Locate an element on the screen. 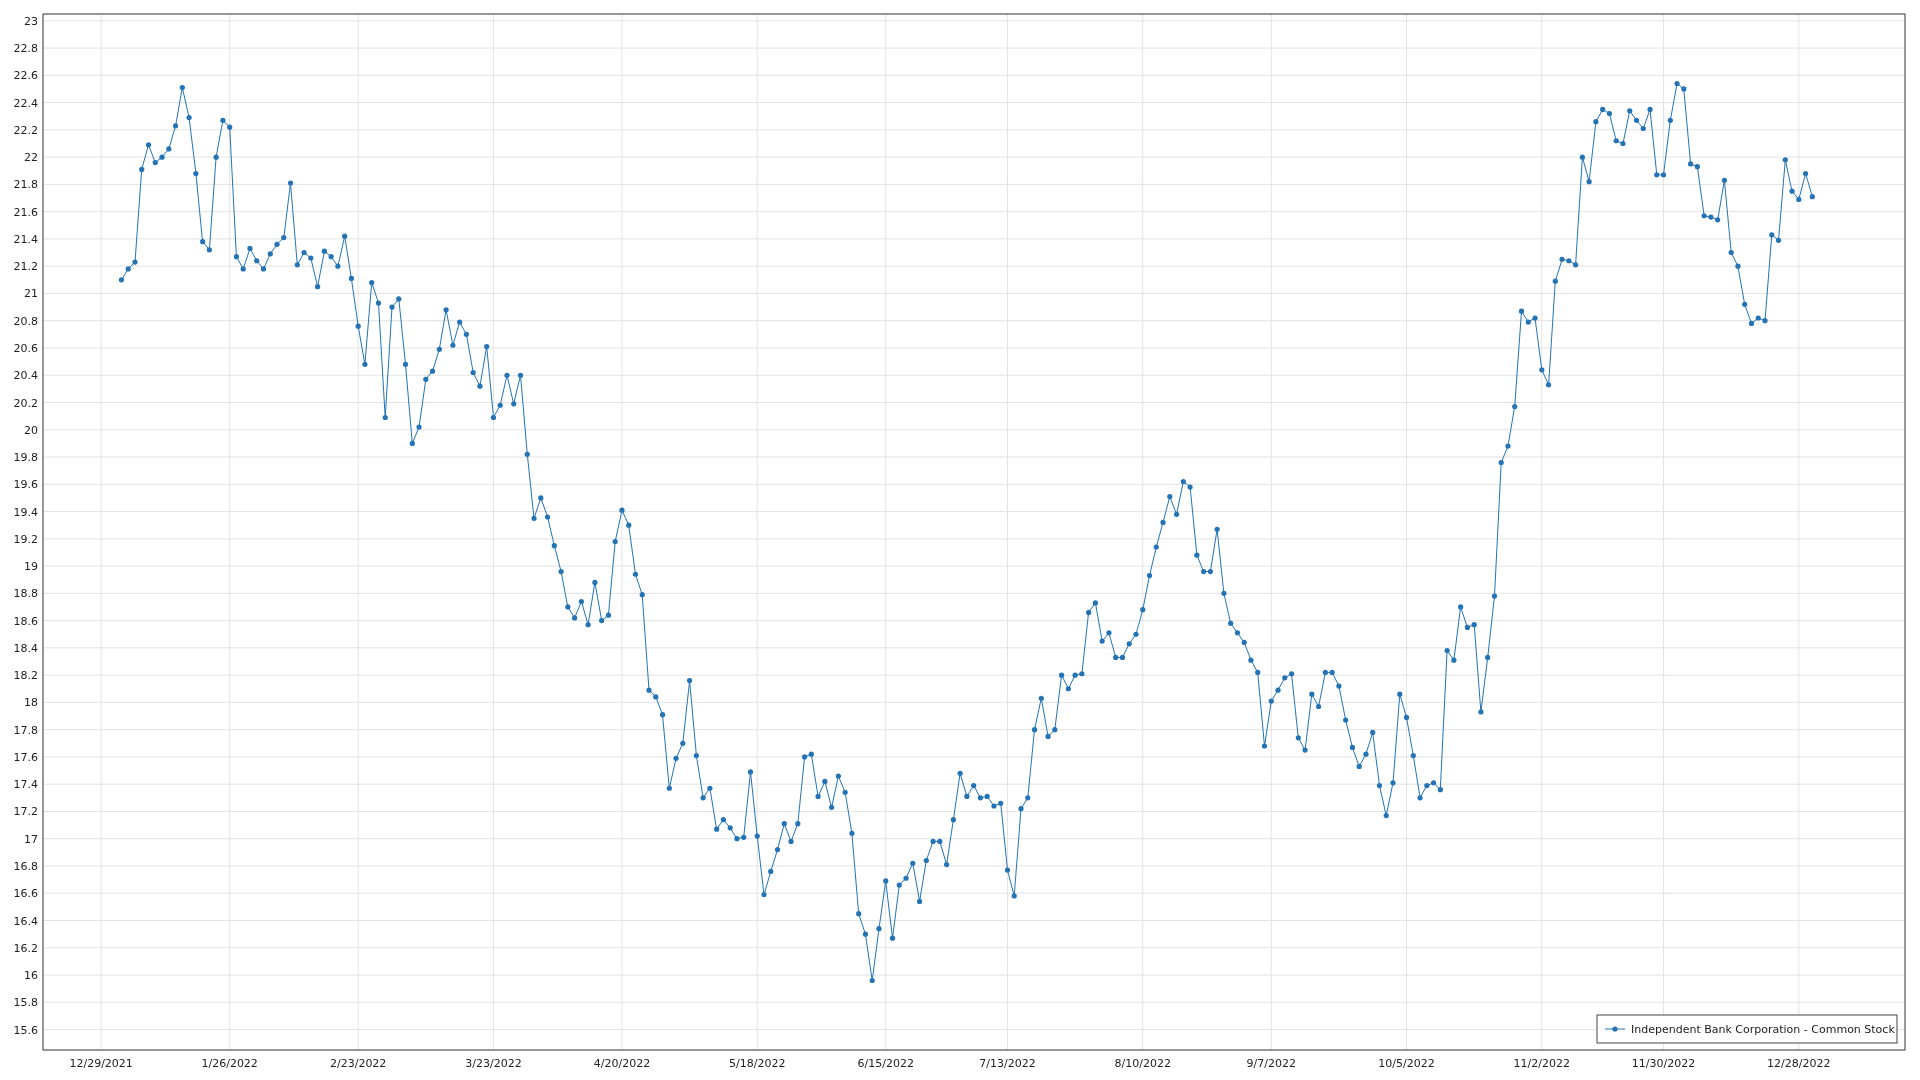 The height and width of the screenshot is (1080, 1920). y-axis-label: 19.6 is located at coordinates (25, 485).